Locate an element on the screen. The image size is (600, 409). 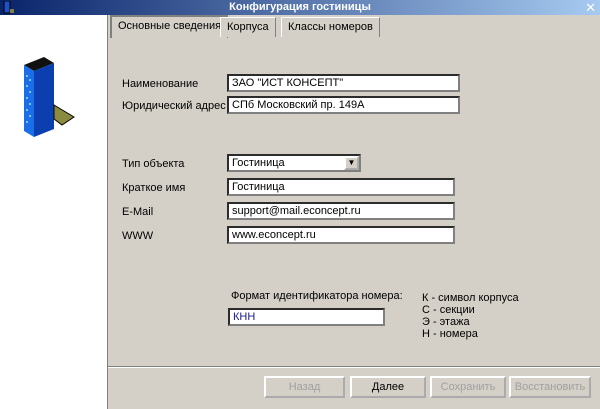
tab-main-info: Основные сведения is located at coordinates (169, 26).